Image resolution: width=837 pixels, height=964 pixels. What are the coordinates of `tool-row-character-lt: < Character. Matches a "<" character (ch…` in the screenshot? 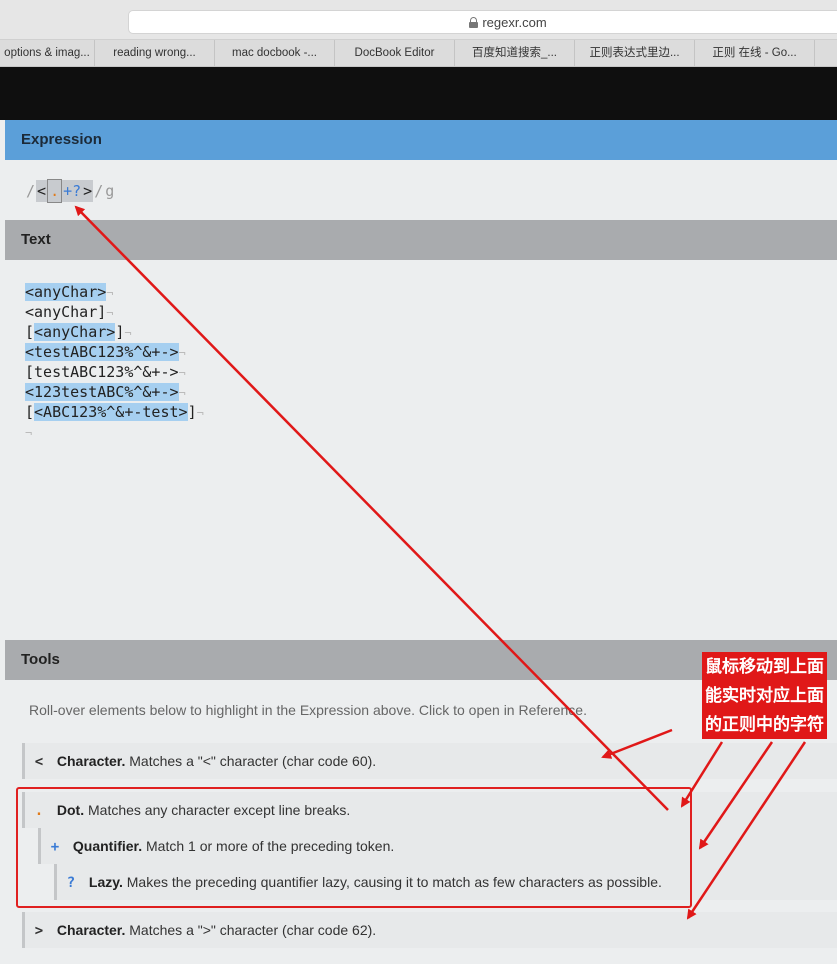 It's located at (429, 761).